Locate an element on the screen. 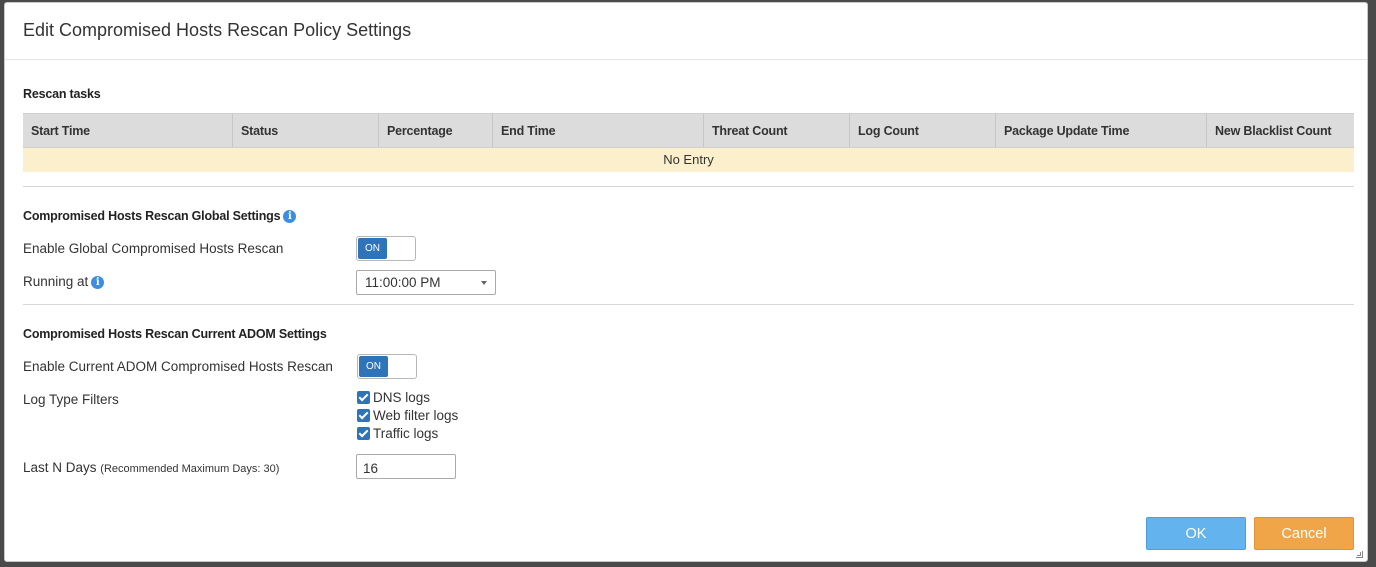 The width and height of the screenshot is (1376, 567). global-settings-title-text: Compromised Hosts Rescan Global Settings is located at coordinates (152, 216).